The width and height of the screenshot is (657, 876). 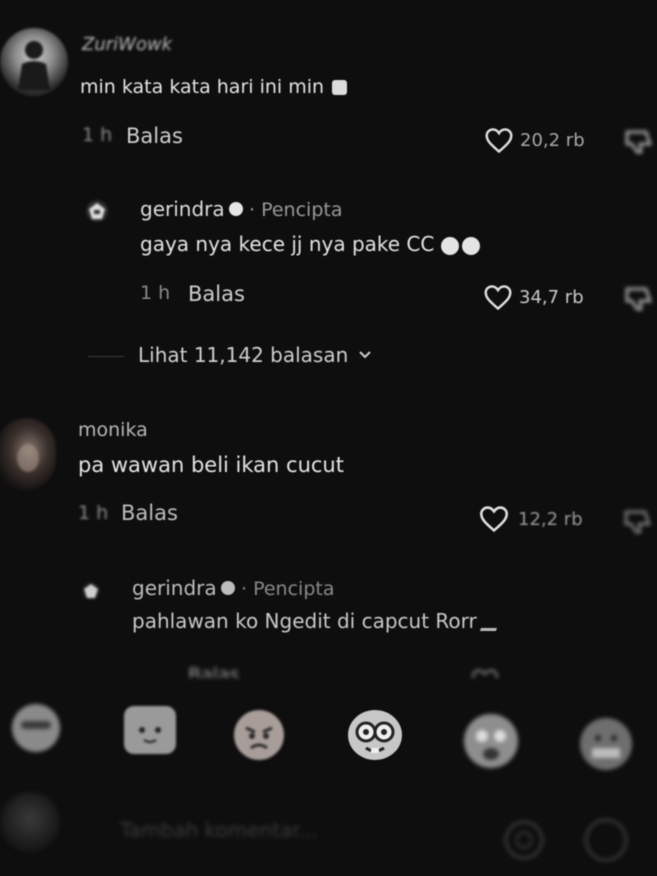 I want to click on creator-reply-text: pahlawan ko Ngedit di capcut Rorr, so click(x=317, y=621).